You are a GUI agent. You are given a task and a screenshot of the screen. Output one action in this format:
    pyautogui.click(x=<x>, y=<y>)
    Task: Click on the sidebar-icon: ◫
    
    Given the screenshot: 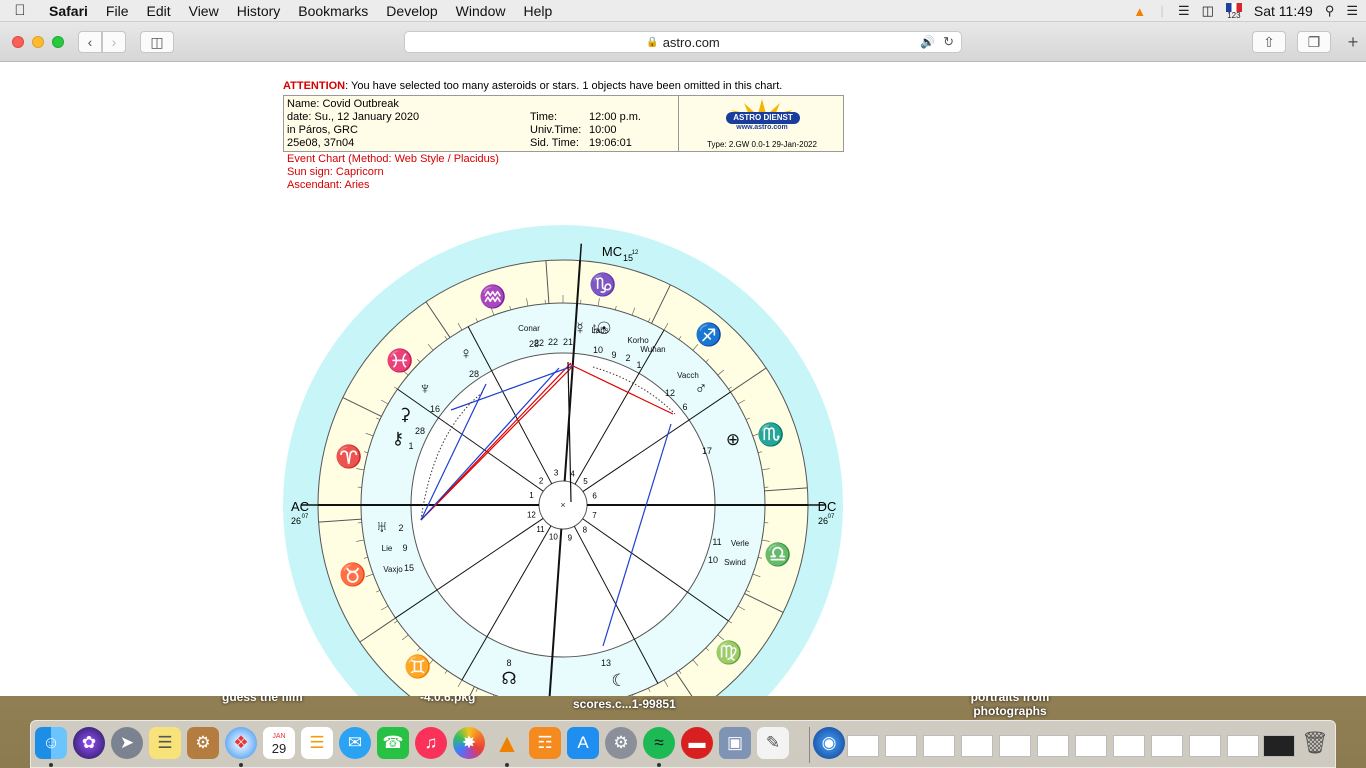 What is the action you would take?
    pyautogui.click(x=157, y=41)
    